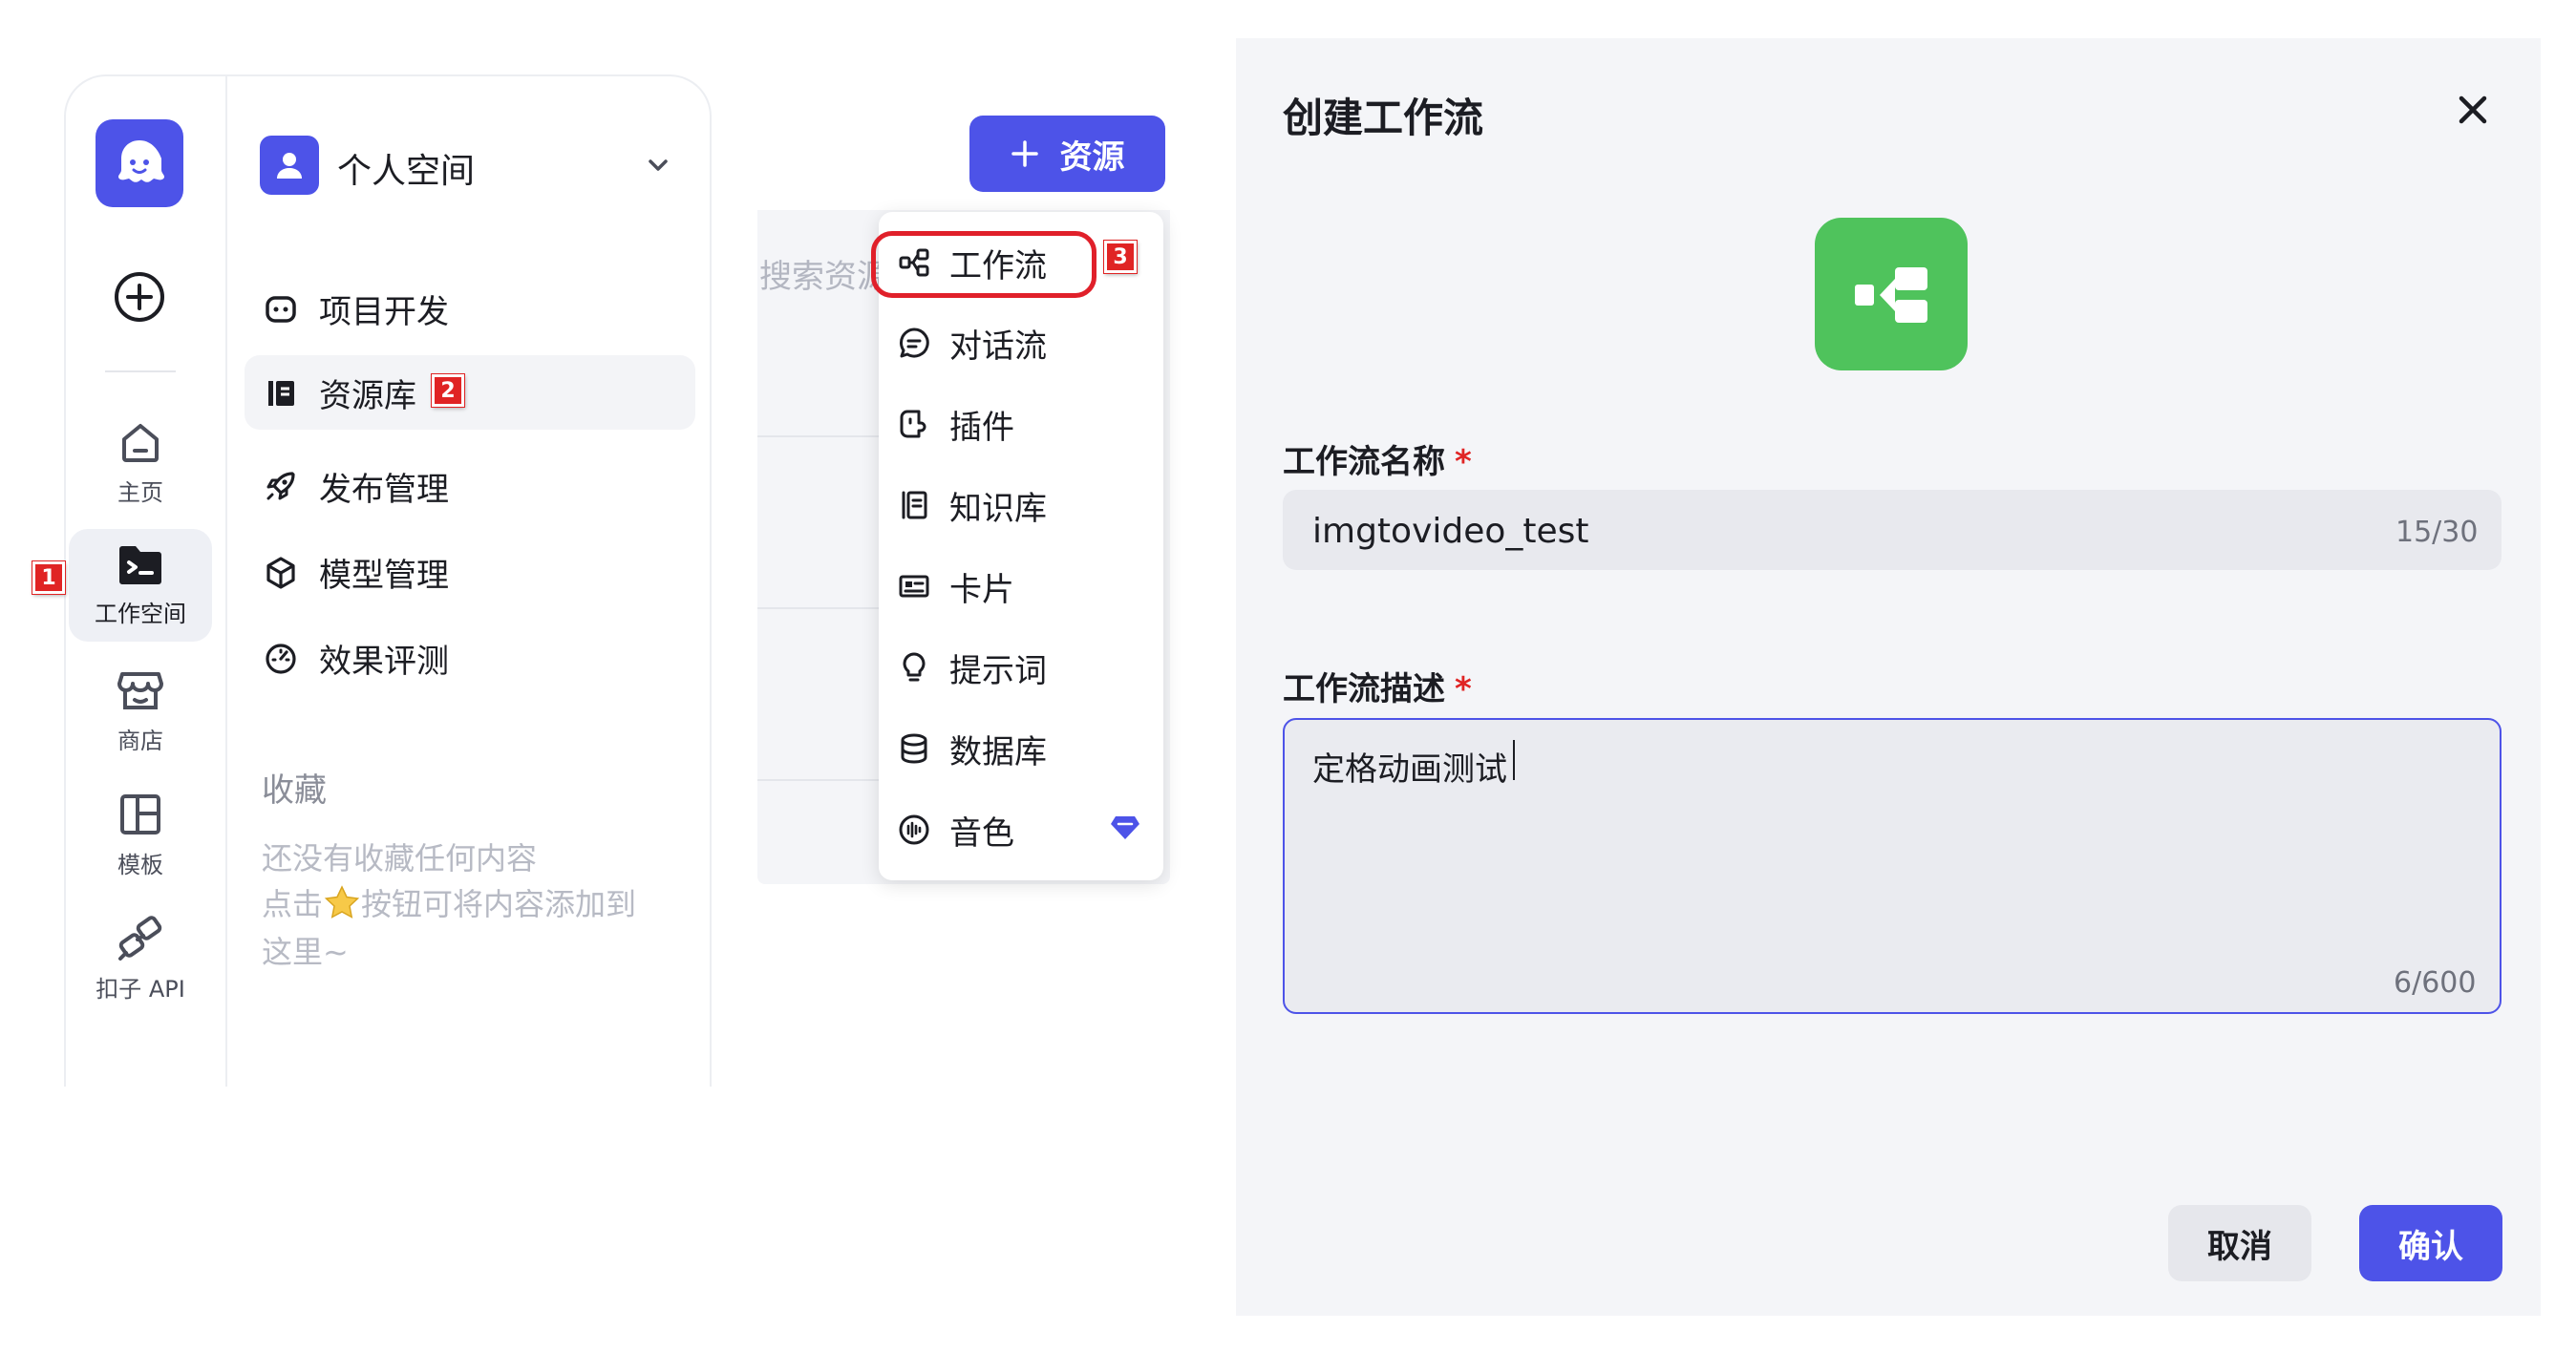 Image resolution: width=2576 pixels, height=1352 pixels. What do you see at coordinates (981, 589) in the screenshot?
I see `menu-label: 卡片` at bounding box center [981, 589].